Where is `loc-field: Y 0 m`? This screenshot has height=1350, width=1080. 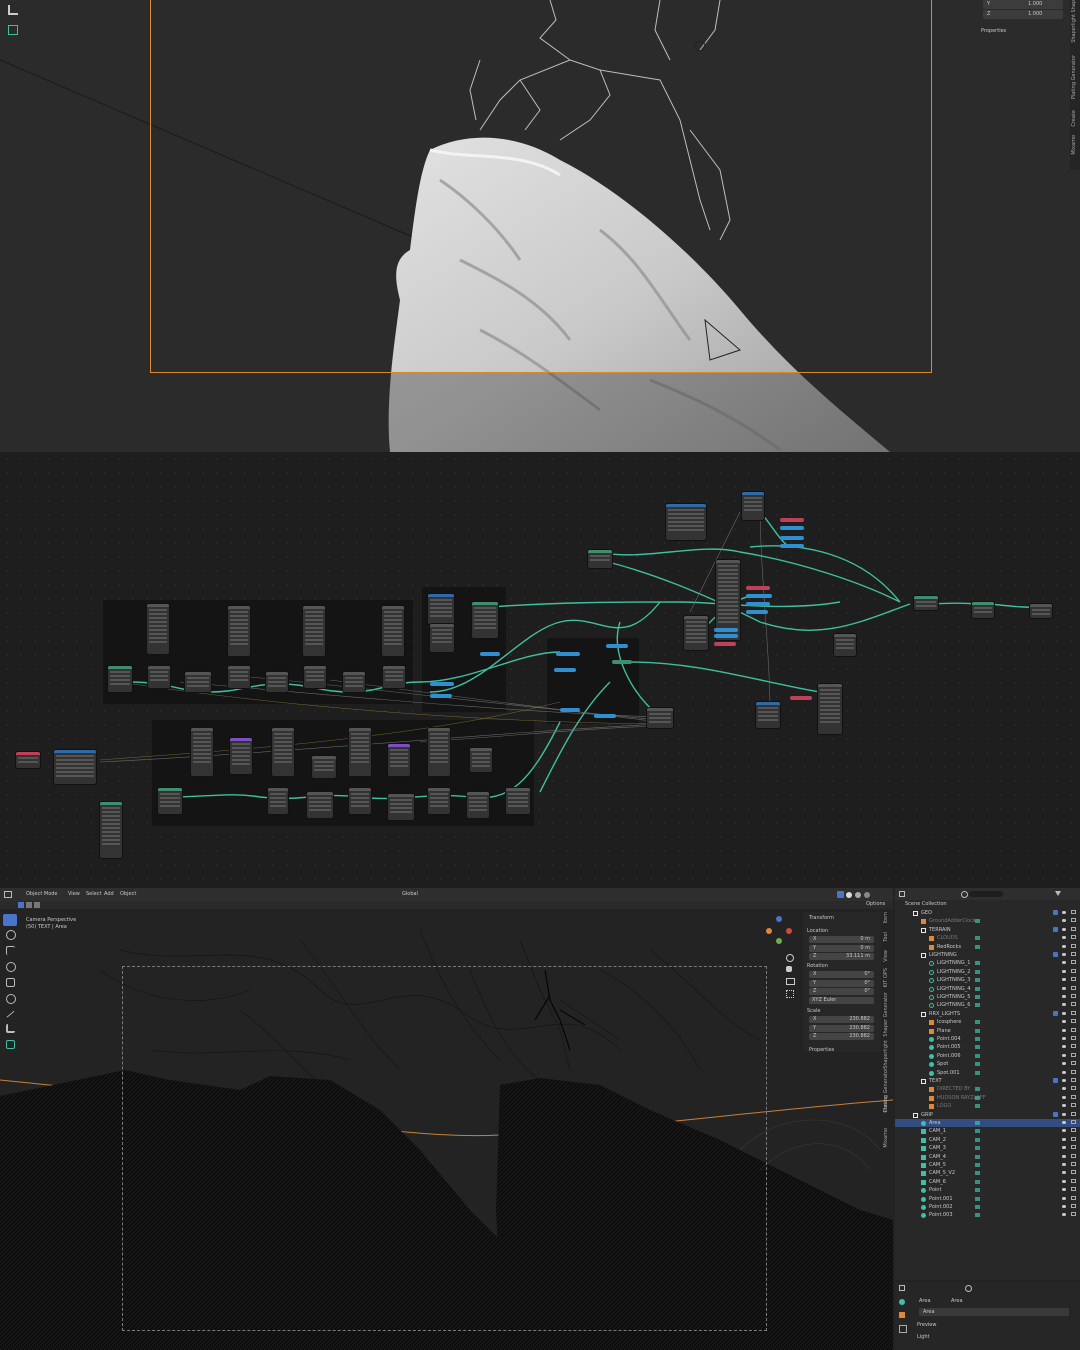
loc-field: Y 0 m is located at coordinates (841, 948).